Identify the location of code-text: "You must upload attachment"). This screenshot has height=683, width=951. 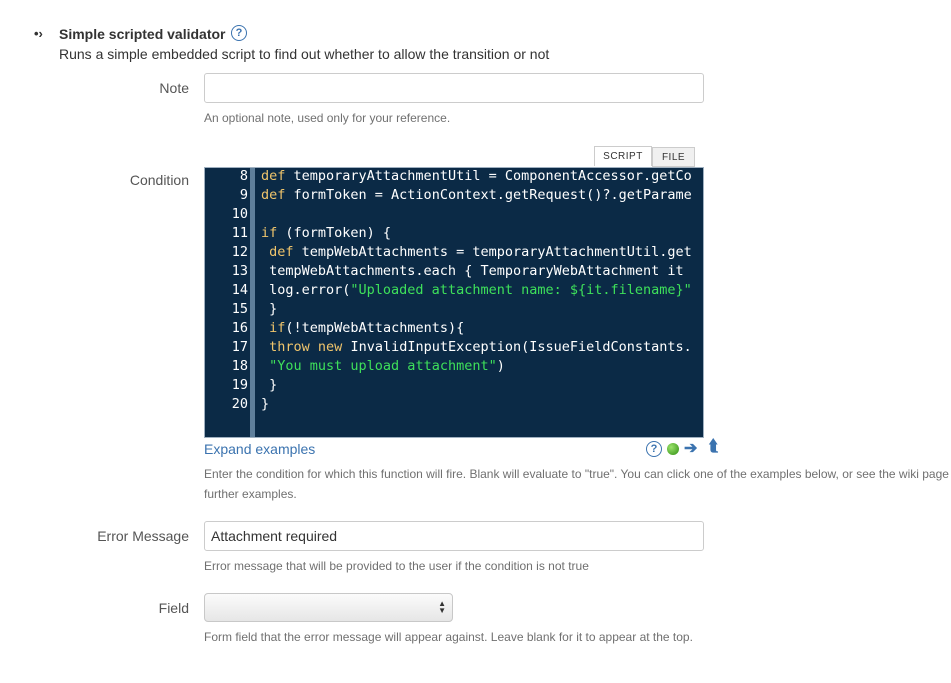
(383, 366).